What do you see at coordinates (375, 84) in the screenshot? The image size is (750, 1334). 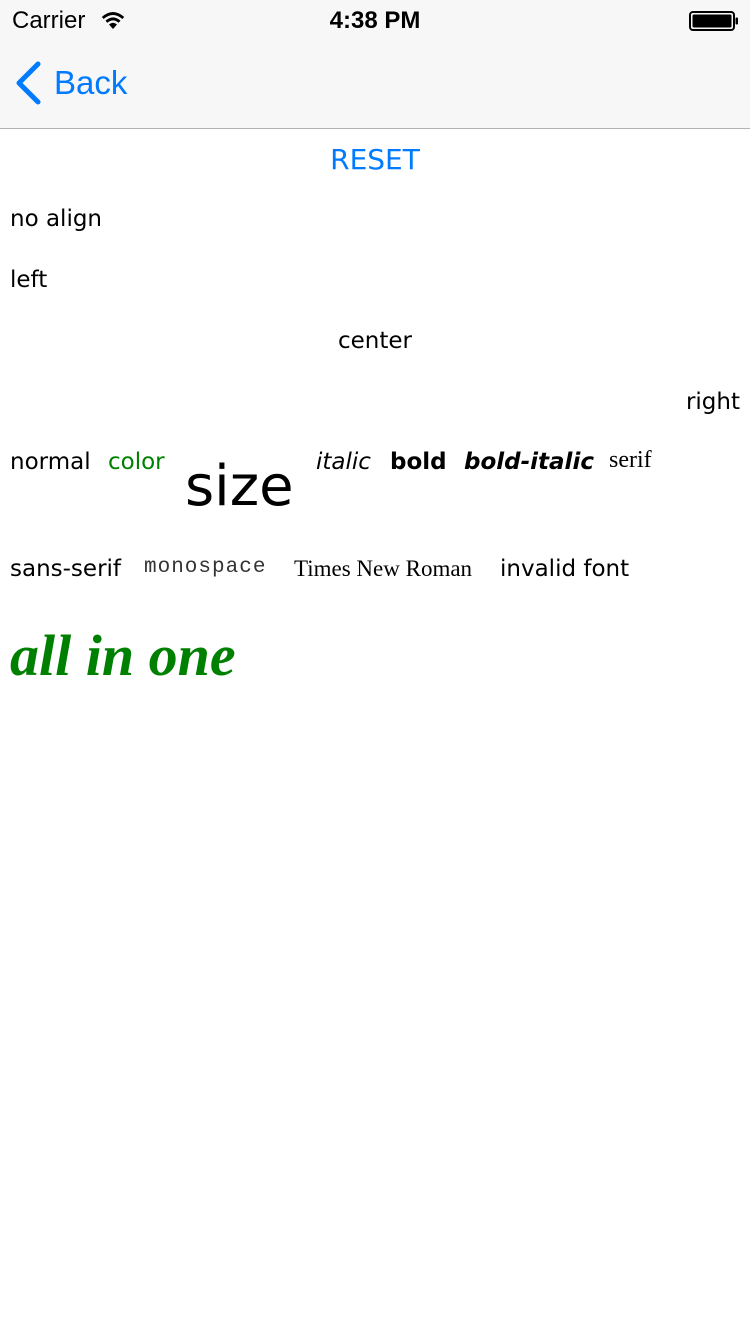 I see `navigation-bar: Back` at bounding box center [375, 84].